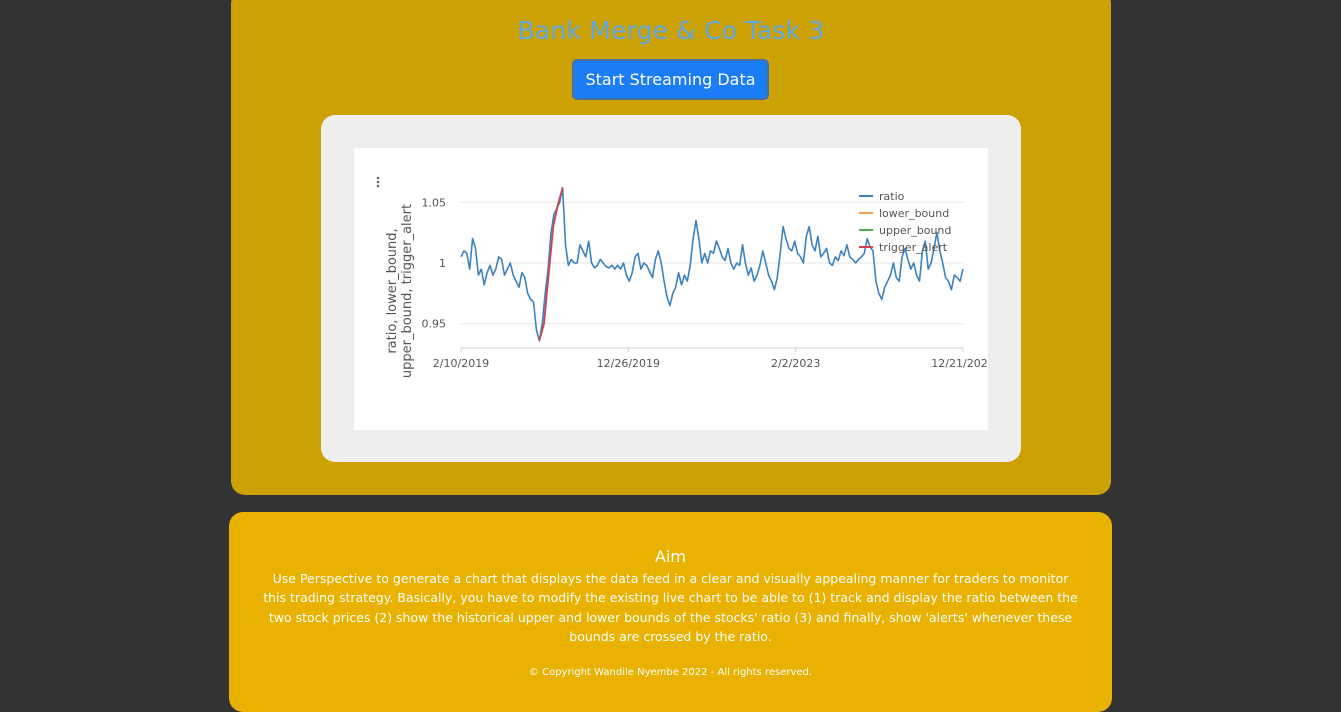  What do you see at coordinates (378, 182) in the screenshot?
I see `chart-menu-icon` at bounding box center [378, 182].